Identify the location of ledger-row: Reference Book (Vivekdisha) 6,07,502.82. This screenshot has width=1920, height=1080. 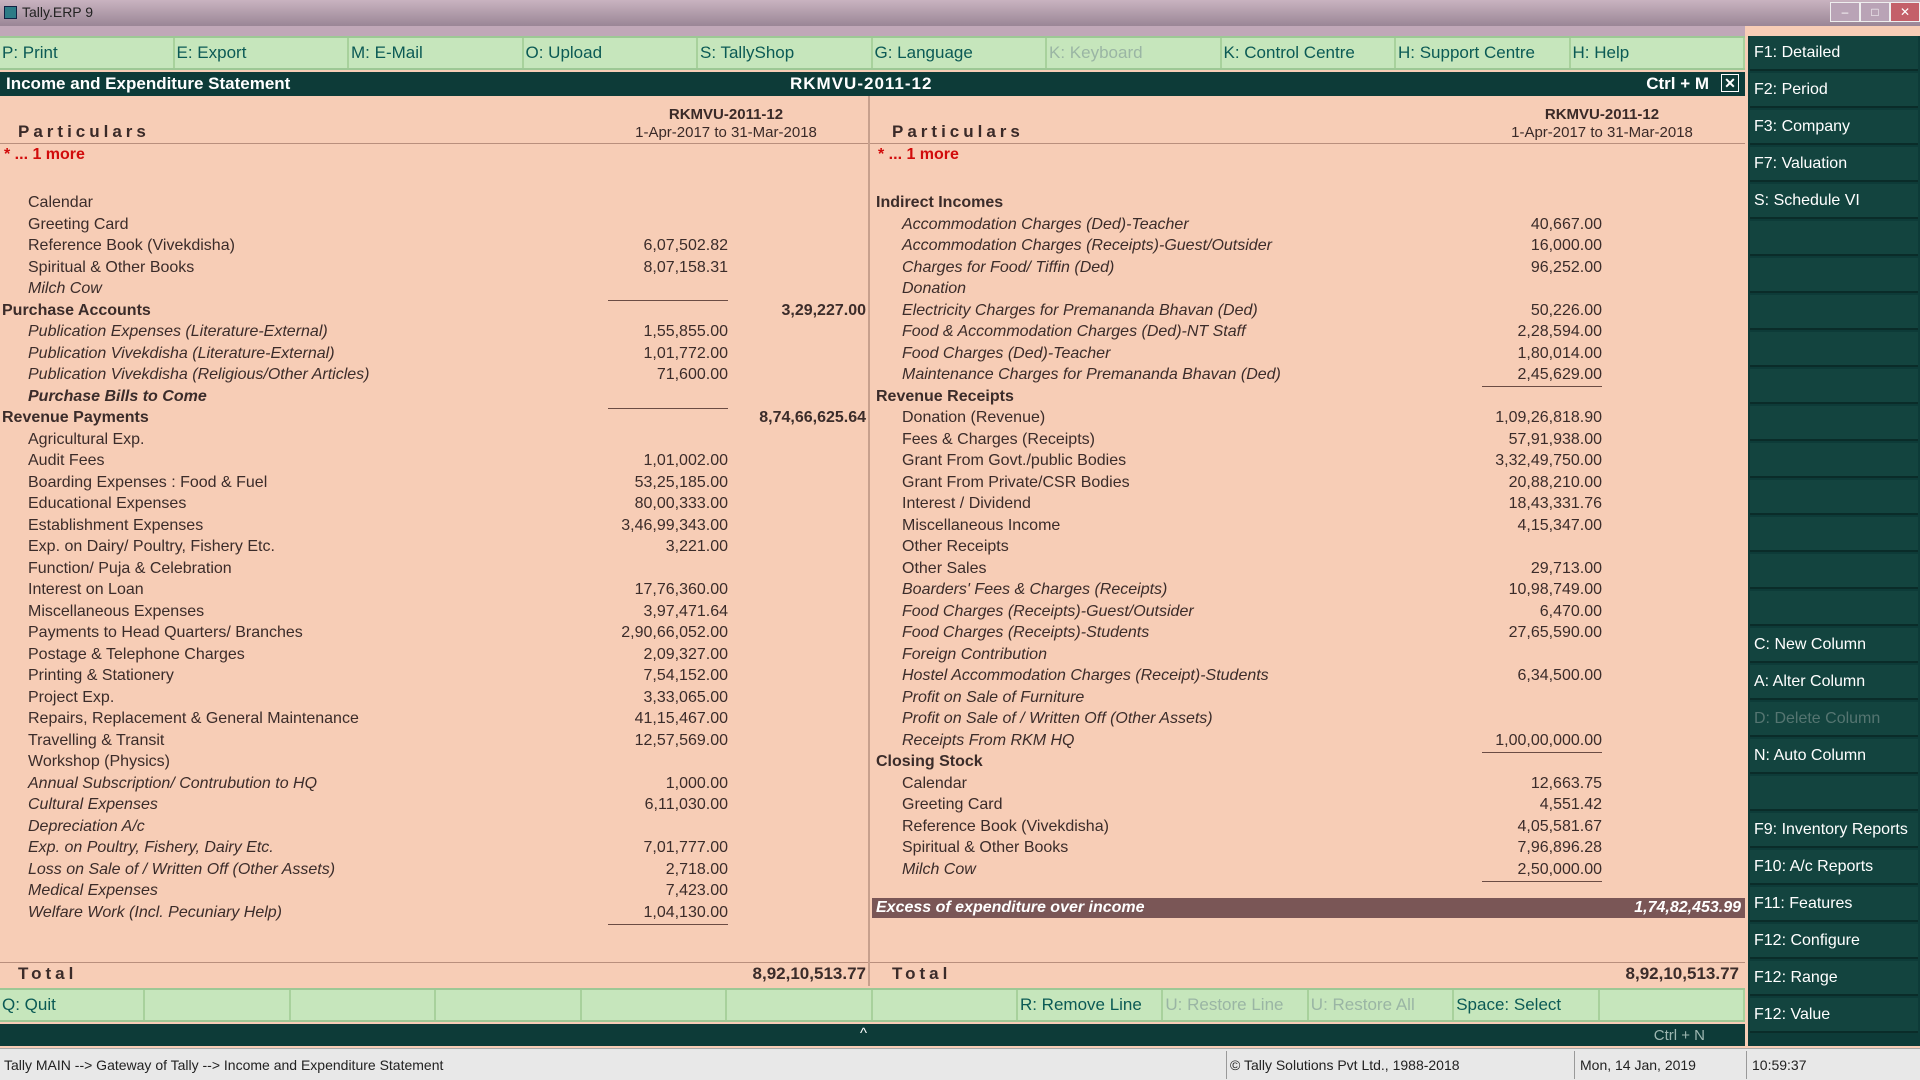
(432, 247).